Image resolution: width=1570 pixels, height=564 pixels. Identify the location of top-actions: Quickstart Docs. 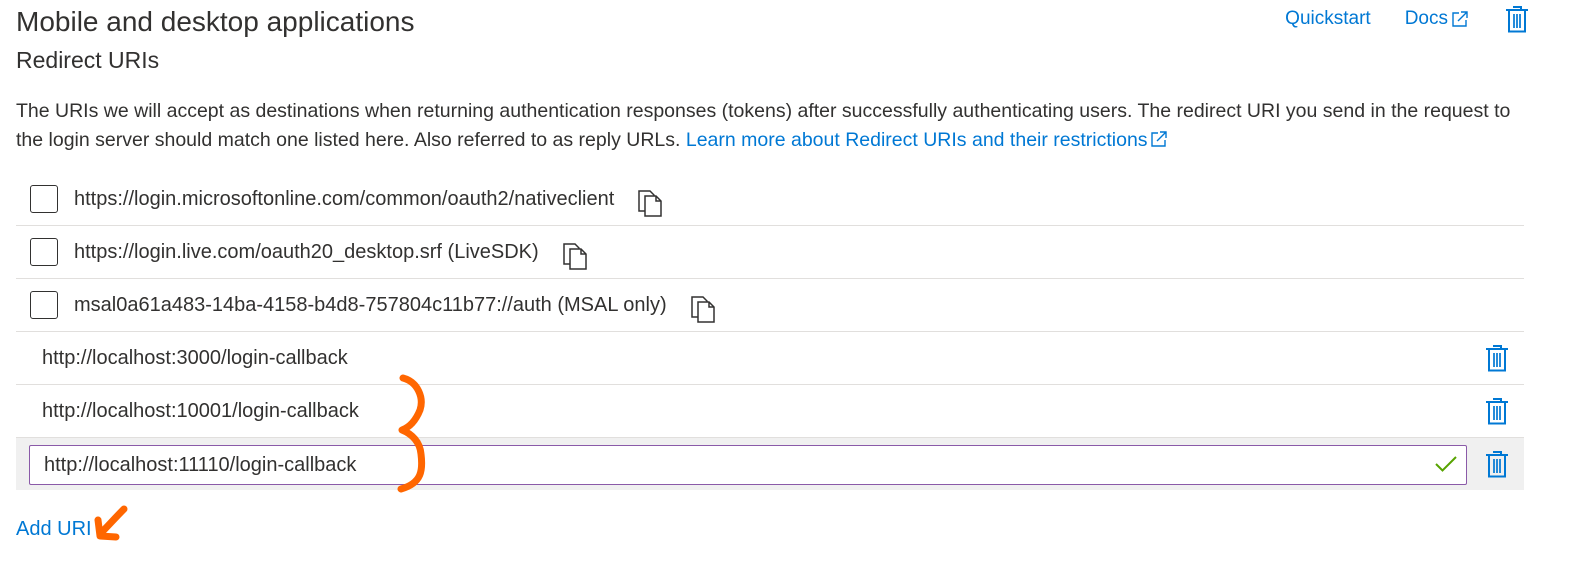
(1407, 19).